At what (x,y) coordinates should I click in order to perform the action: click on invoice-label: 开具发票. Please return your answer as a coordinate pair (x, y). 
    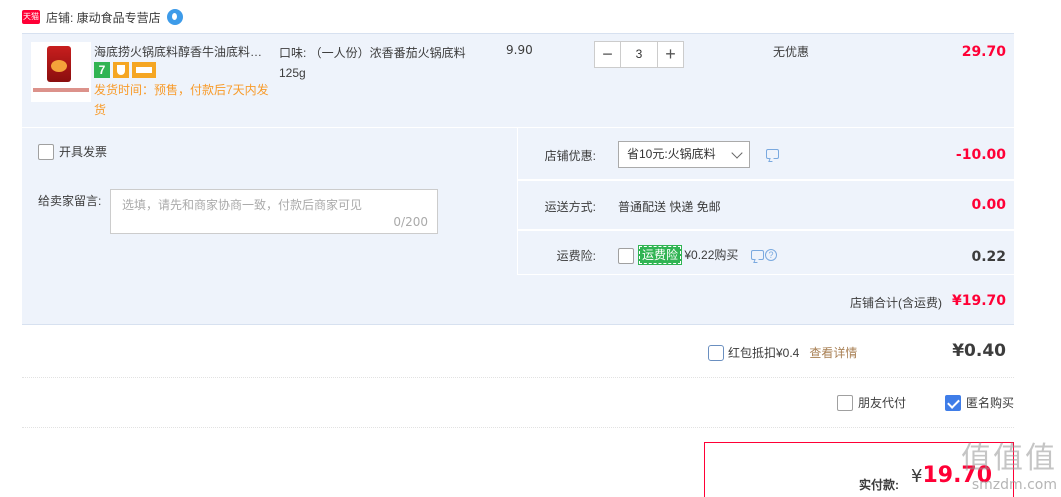
    Looking at the image, I should click on (83, 152).